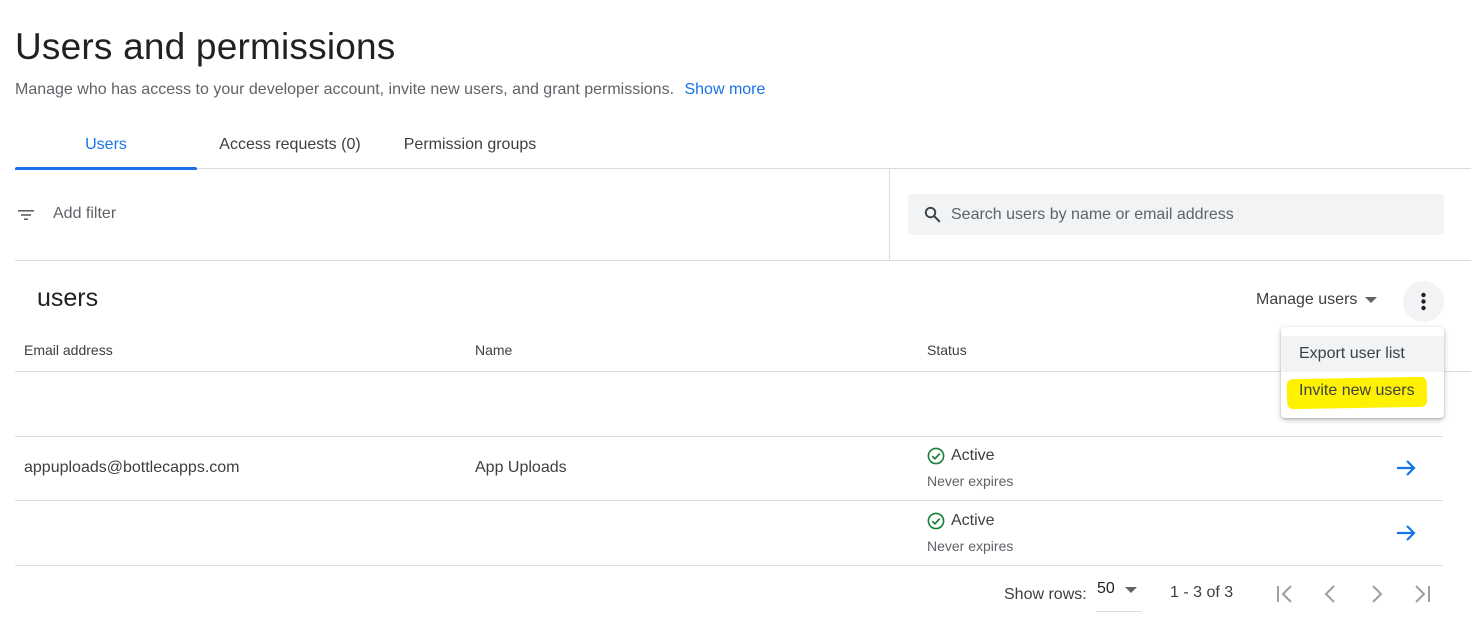 Image resolution: width=1475 pixels, height=627 pixels. I want to click on more-vert-icon, so click(1423, 301).